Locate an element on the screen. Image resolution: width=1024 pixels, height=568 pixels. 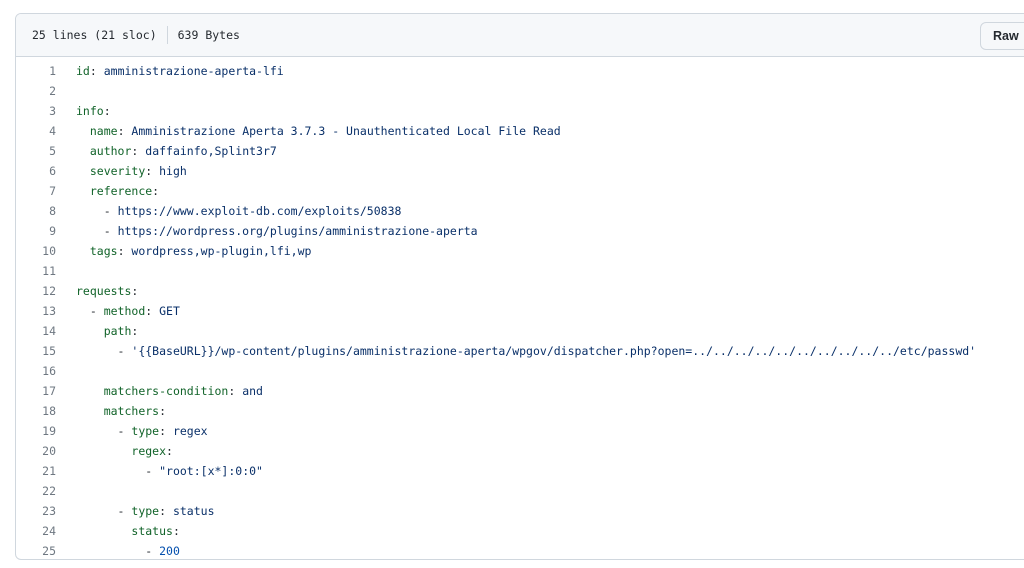
yaml-key: requests is located at coordinates (104, 291).